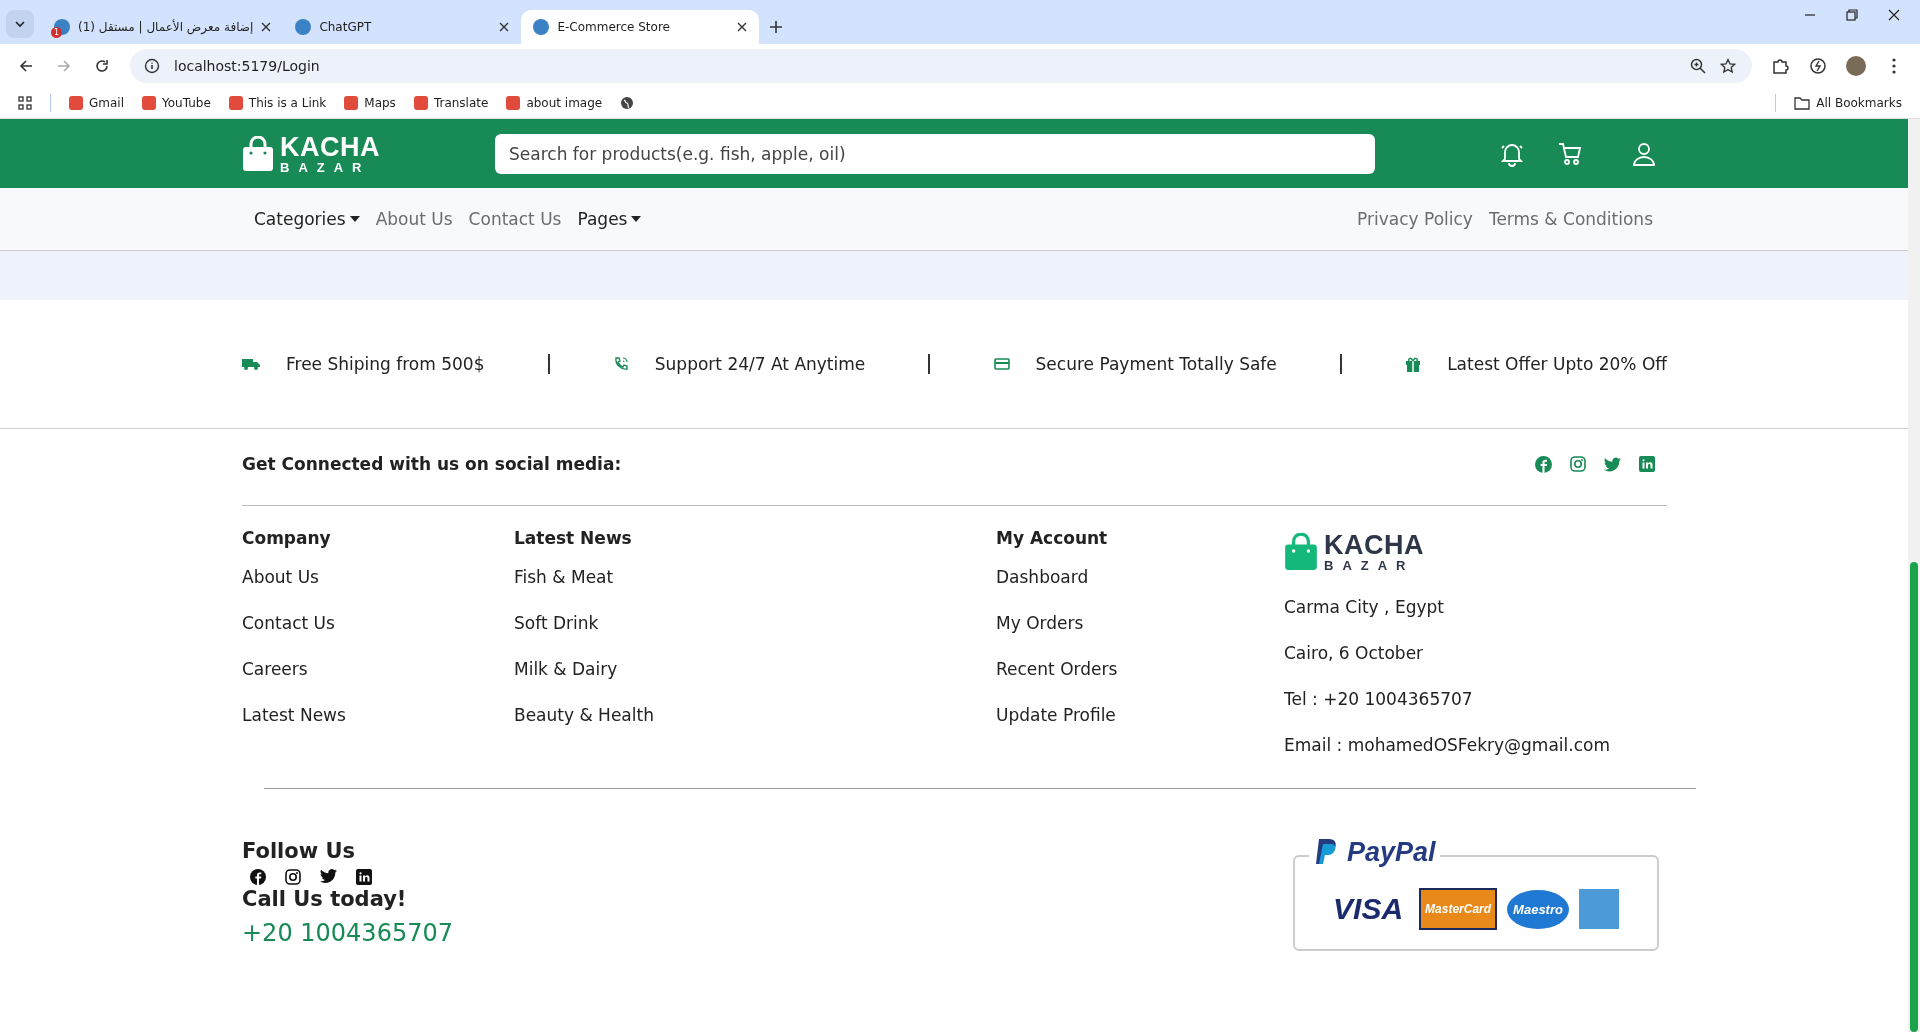  Describe the element at coordinates (324, 899) in the screenshot. I see `call-heading: Call Us today!` at that location.